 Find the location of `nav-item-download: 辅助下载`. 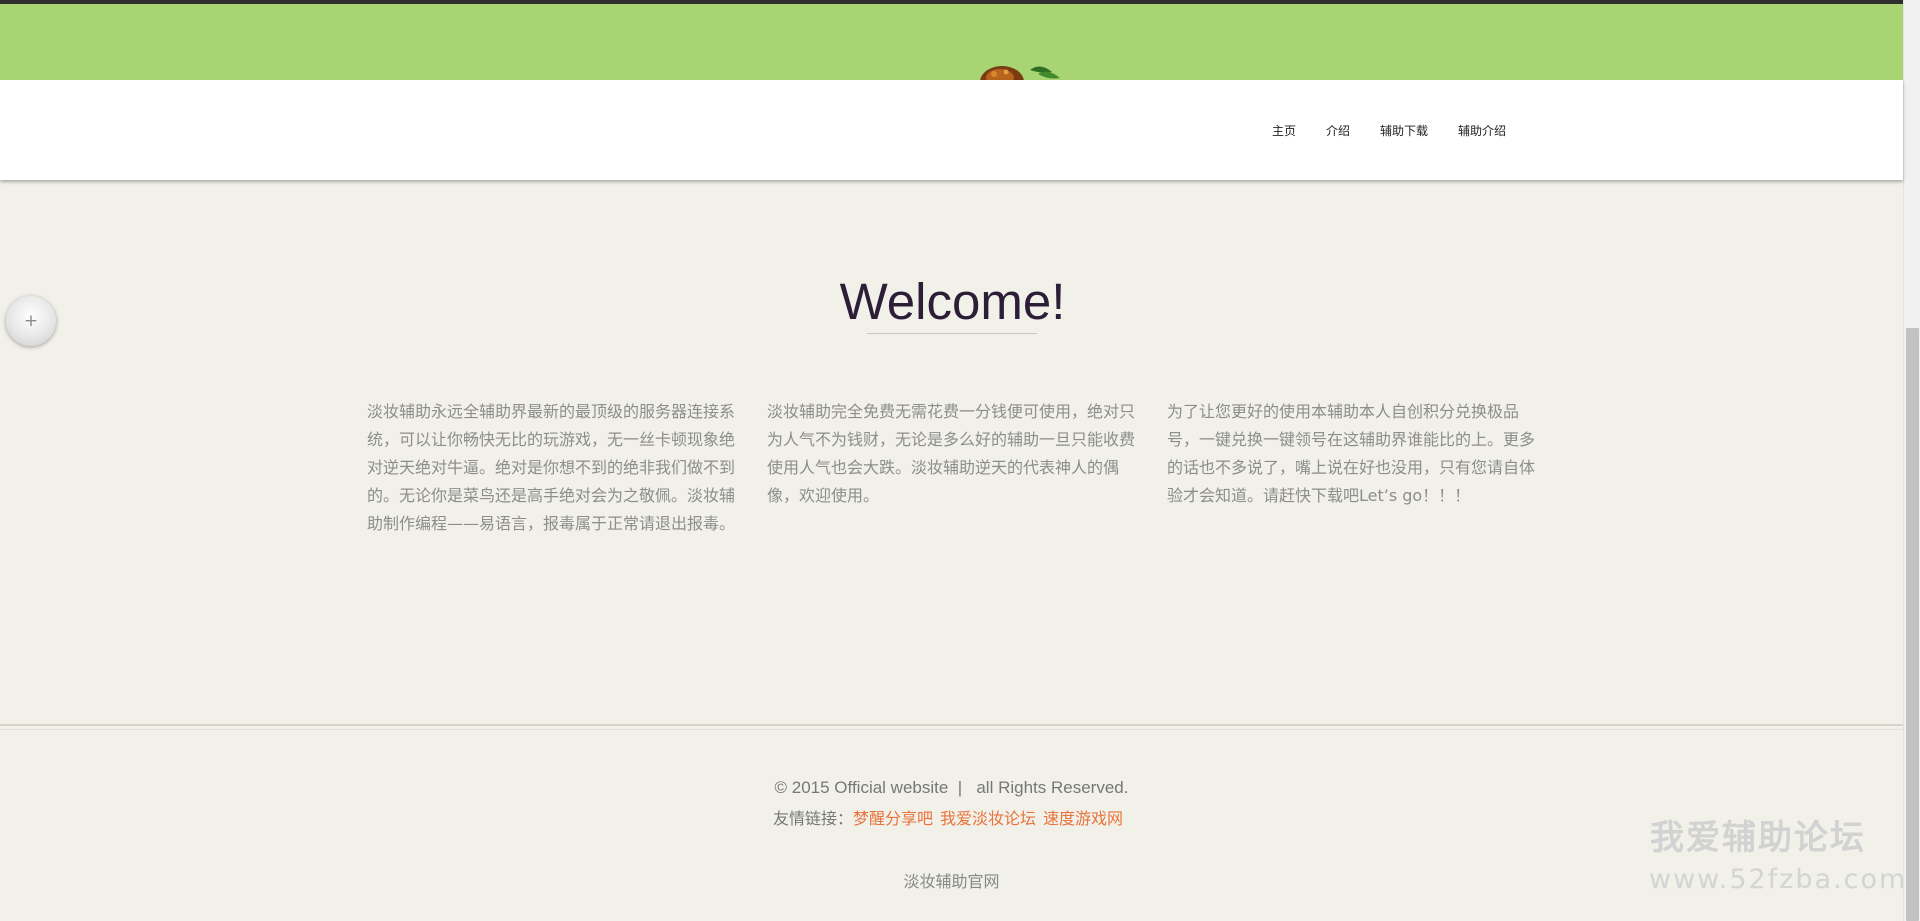

nav-item-download: 辅助下载 is located at coordinates (1404, 130).